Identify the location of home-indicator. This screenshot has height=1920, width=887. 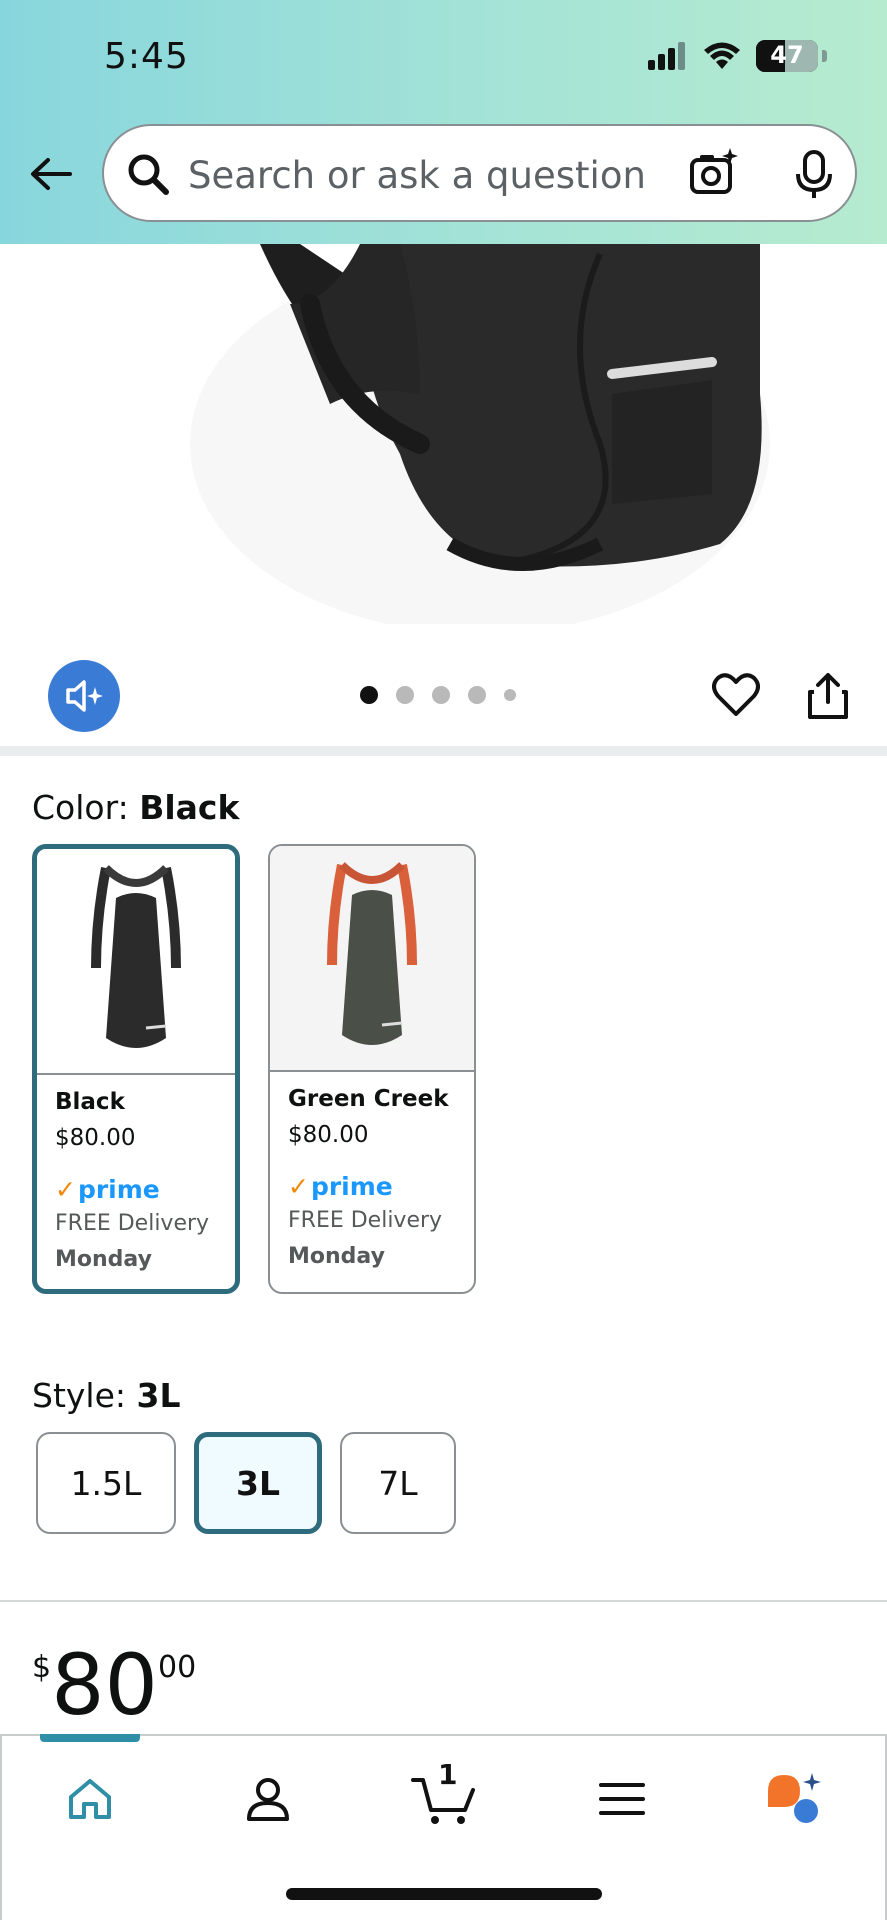
(444, 1894).